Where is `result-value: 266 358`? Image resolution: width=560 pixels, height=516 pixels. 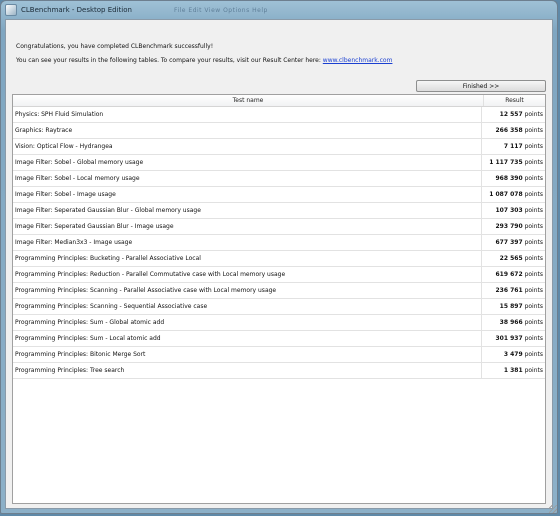 result-value: 266 358 is located at coordinates (509, 130).